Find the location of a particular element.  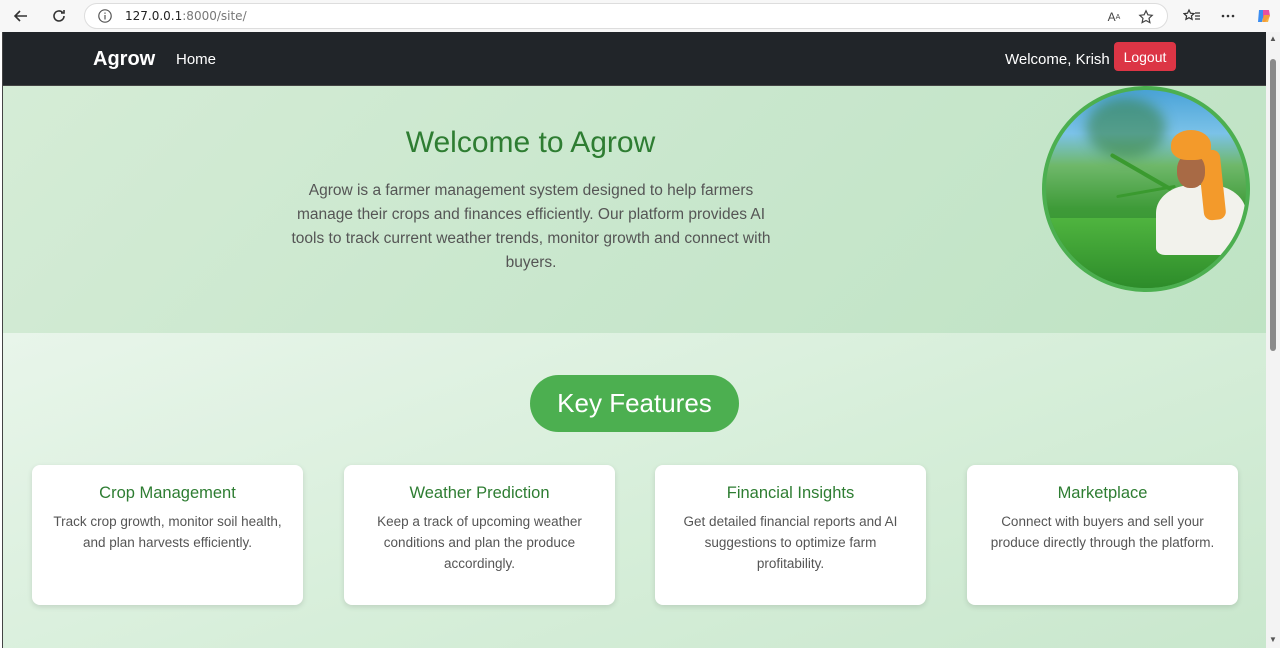

favorites-icon is located at coordinates (1192, 16).